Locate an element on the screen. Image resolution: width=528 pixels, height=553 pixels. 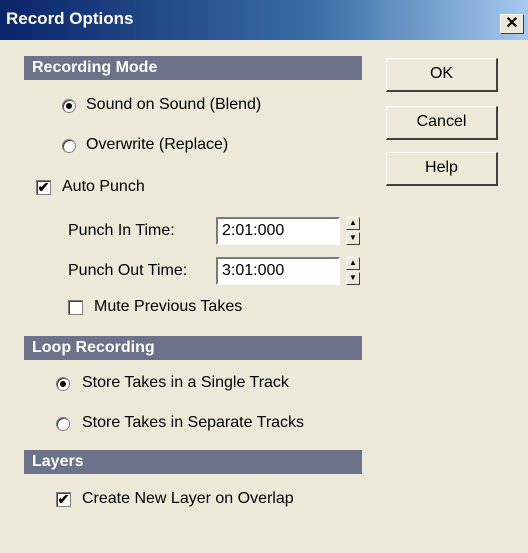
close-button: ✕ is located at coordinates (512, 24).